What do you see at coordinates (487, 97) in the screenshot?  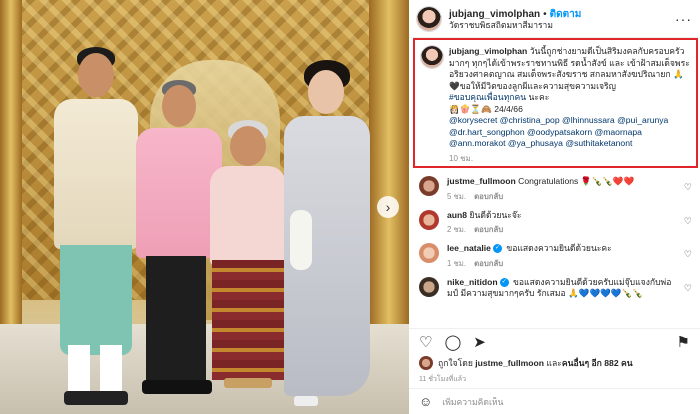 I see `caption-hashtag: #ขอบคุณเพื่อนทุกคน` at bounding box center [487, 97].